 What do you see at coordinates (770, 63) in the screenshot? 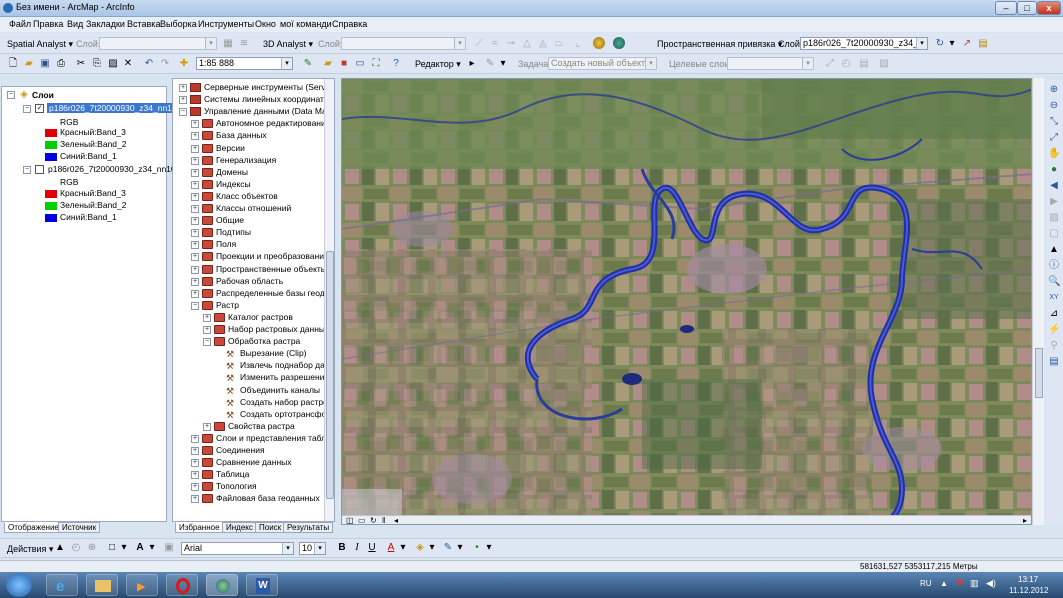
I see `target-combo: ▾` at bounding box center [770, 63].